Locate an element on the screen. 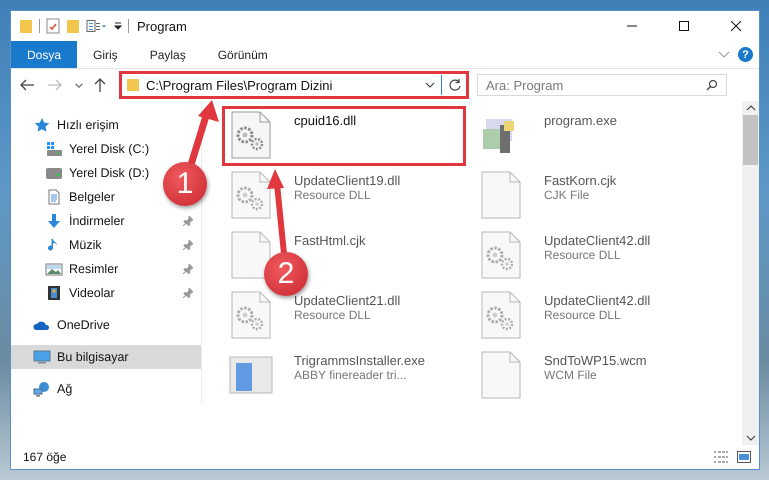  sidebar-item: Müzik is located at coordinates (106, 245).